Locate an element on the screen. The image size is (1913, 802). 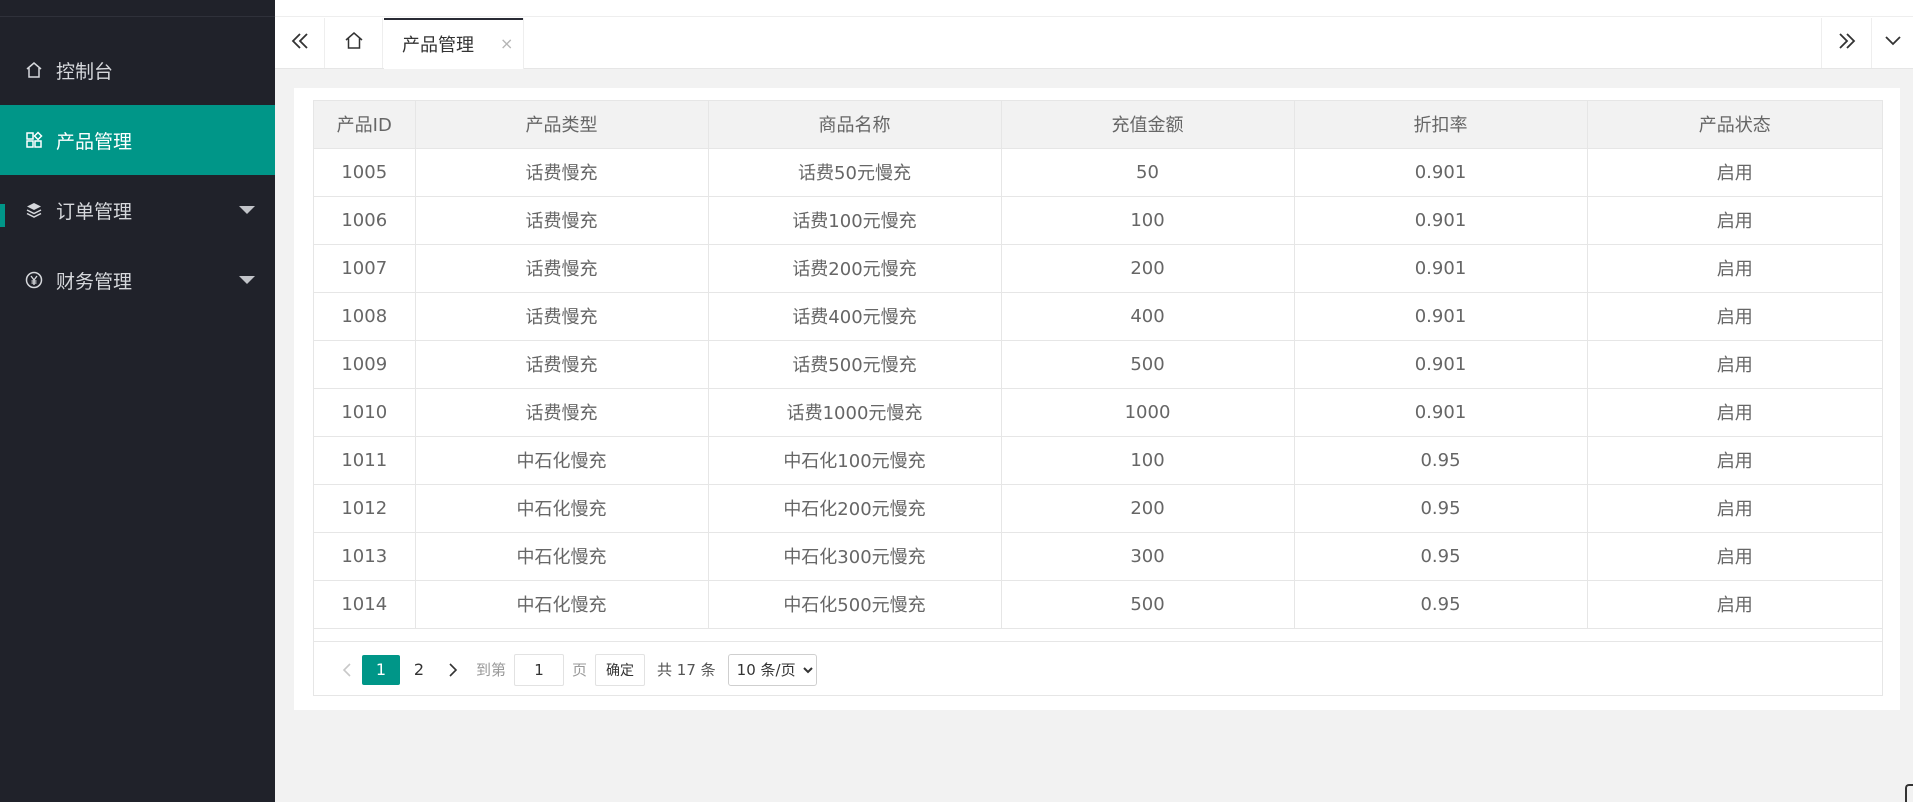
page-size-select: 10 条/页 is located at coordinates (772, 669).